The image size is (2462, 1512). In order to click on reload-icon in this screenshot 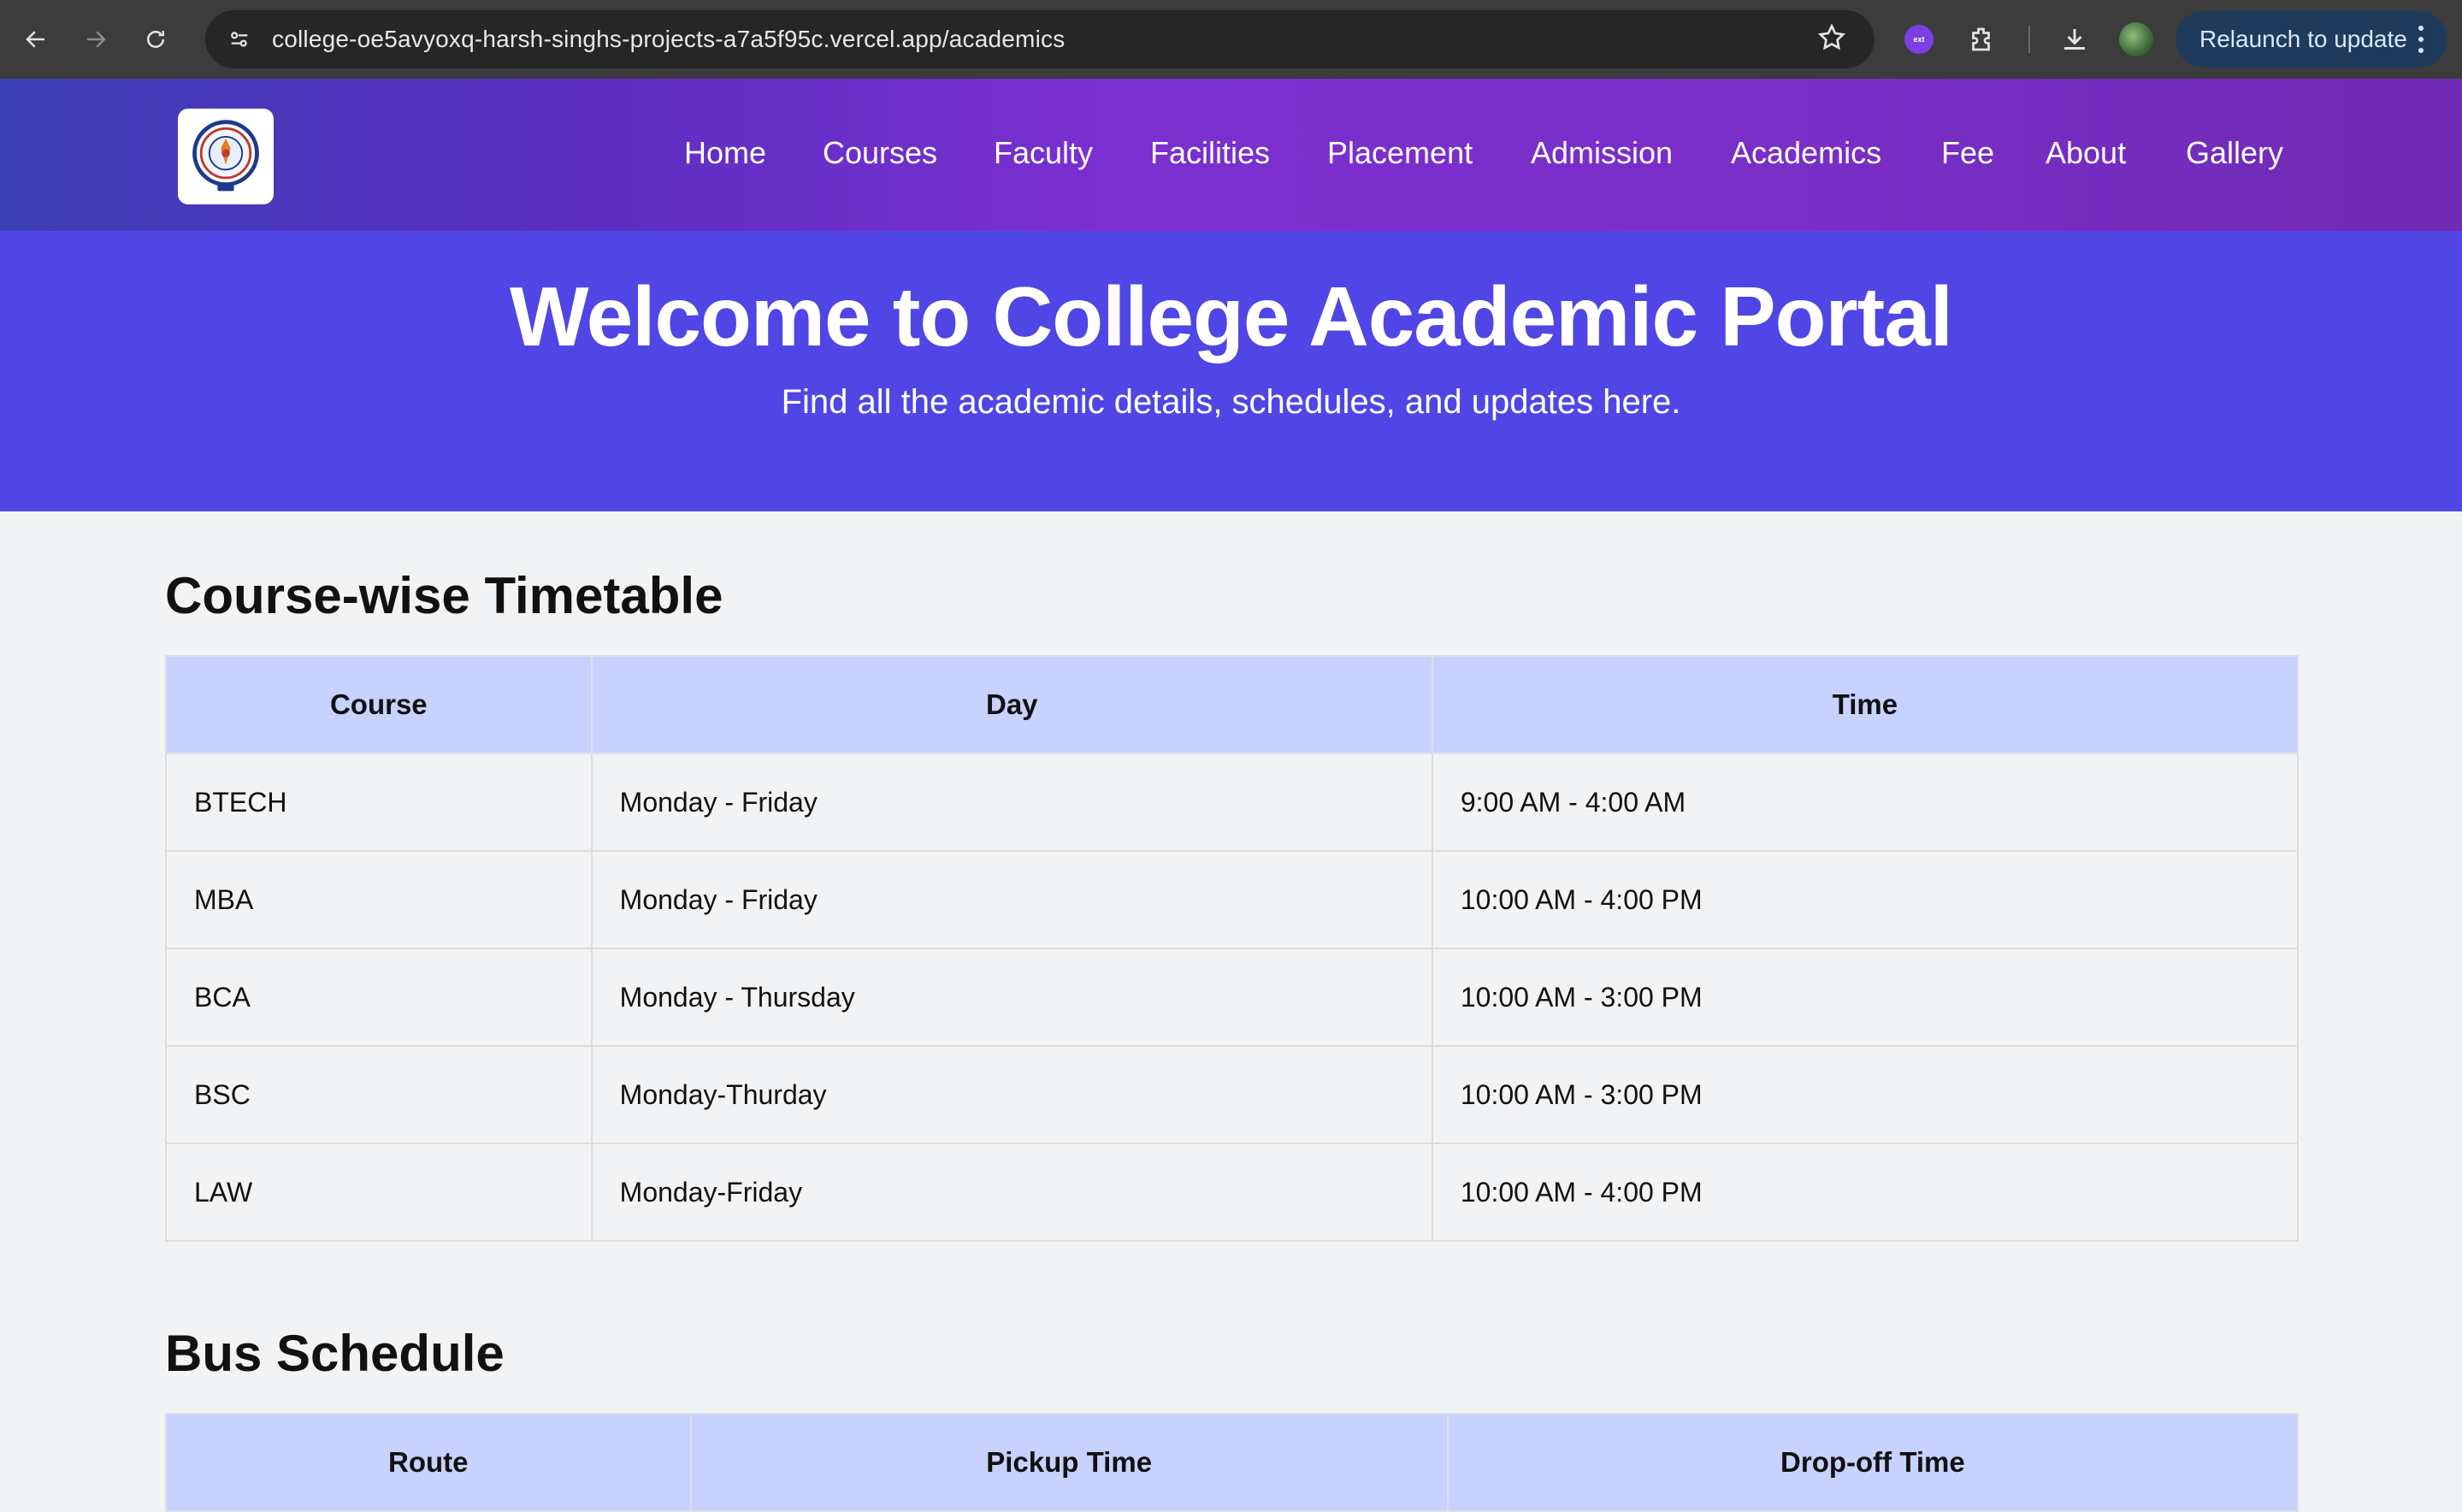, I will do `click(156, 39)`.